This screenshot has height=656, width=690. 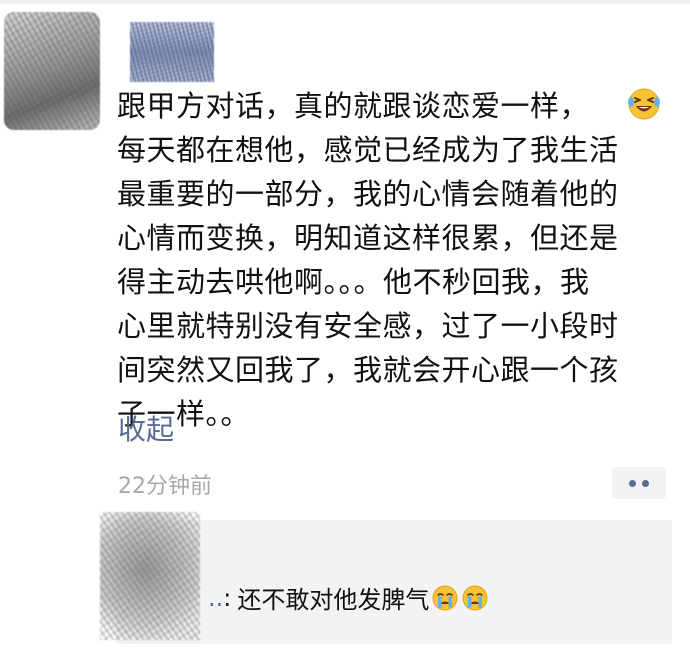 I want to click on post-line: 最重要的一部分，我的心情会随着他的, so click(x=368, y=194).